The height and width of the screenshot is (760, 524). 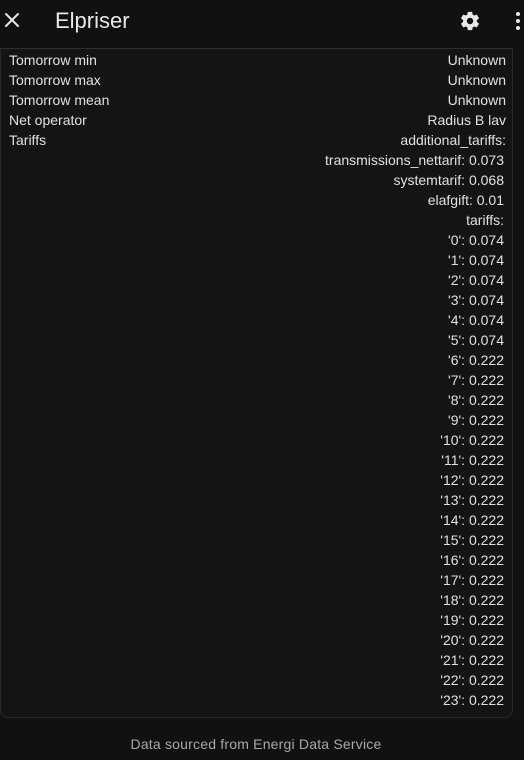 What do you see at coordinates (476, 320) in the screenshot?
I see `tariff-value-line: '4': 0.074` at bounding box center [476, 320].